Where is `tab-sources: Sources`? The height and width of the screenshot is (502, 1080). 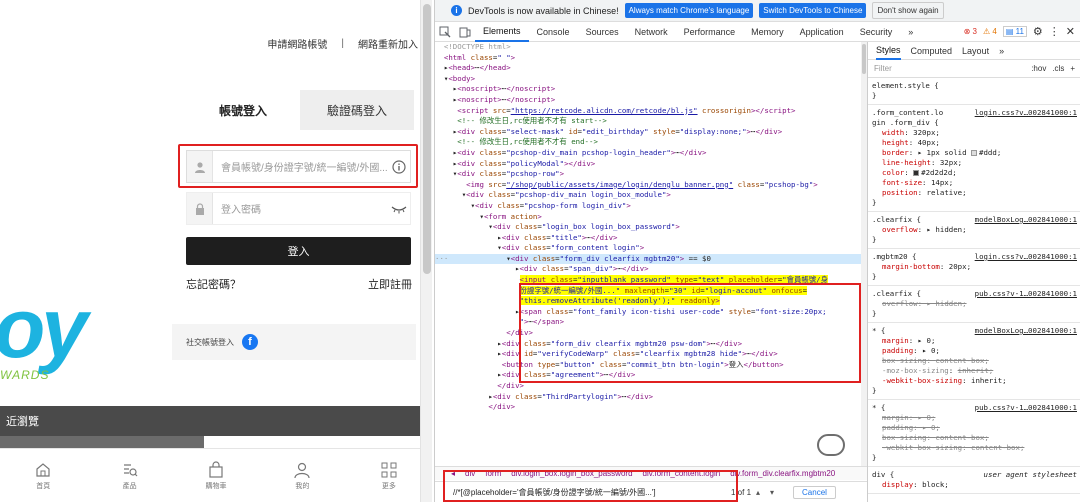
tab-sources: Sources is located at coordinates (602, 32).